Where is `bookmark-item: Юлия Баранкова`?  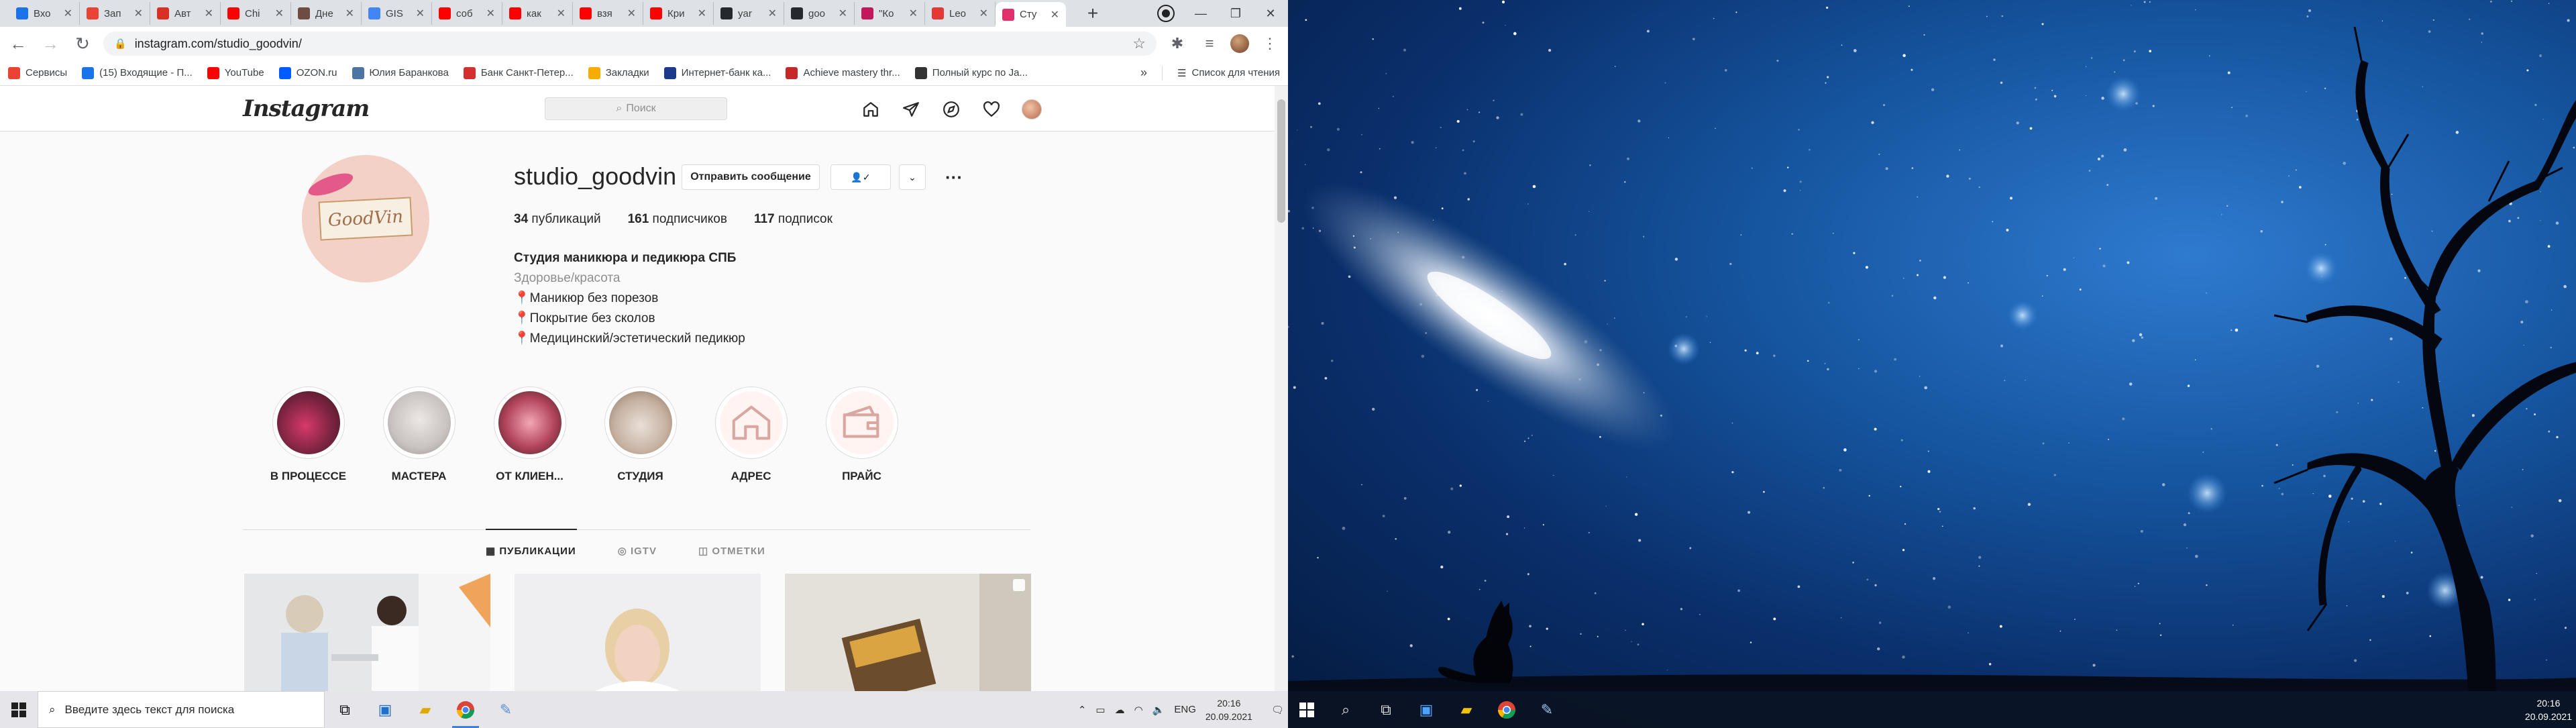 bookmark-item: Юлия Баранкова is located at coordinates (400, 72).